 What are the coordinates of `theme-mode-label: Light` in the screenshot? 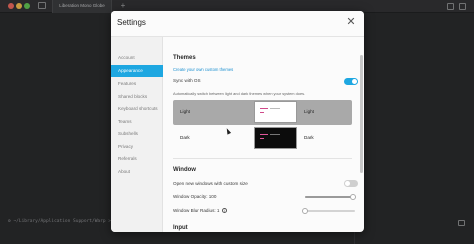 It's located at (309, 111).